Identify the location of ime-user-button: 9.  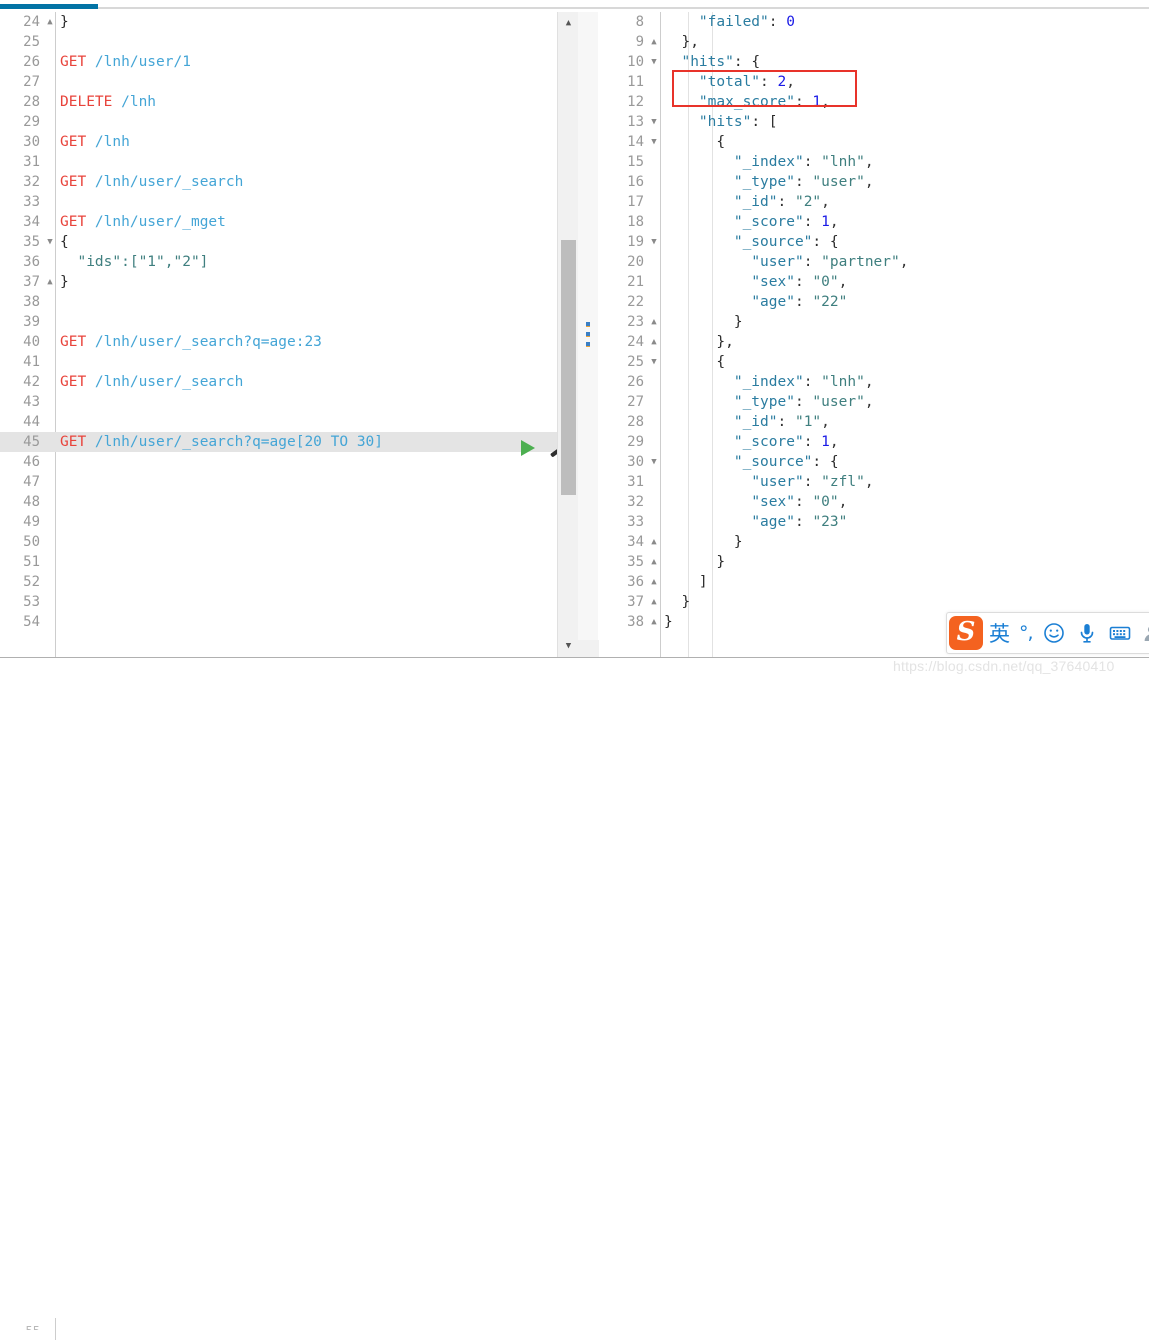
(1140, 633).